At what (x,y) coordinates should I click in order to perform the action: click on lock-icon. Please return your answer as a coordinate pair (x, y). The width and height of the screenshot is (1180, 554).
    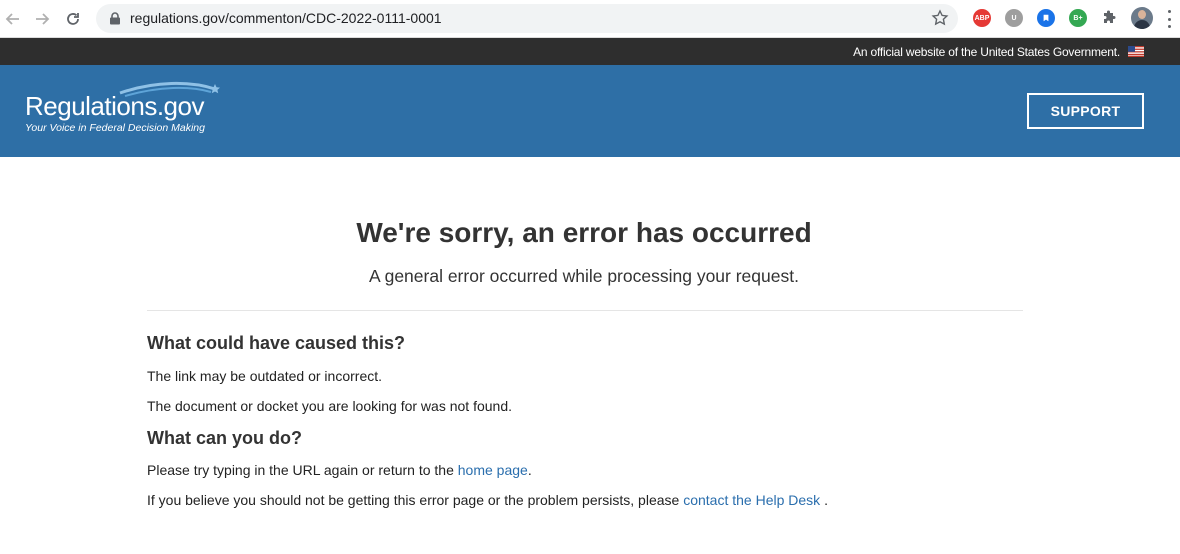
    Looking at the image, I should click on (115, 18).